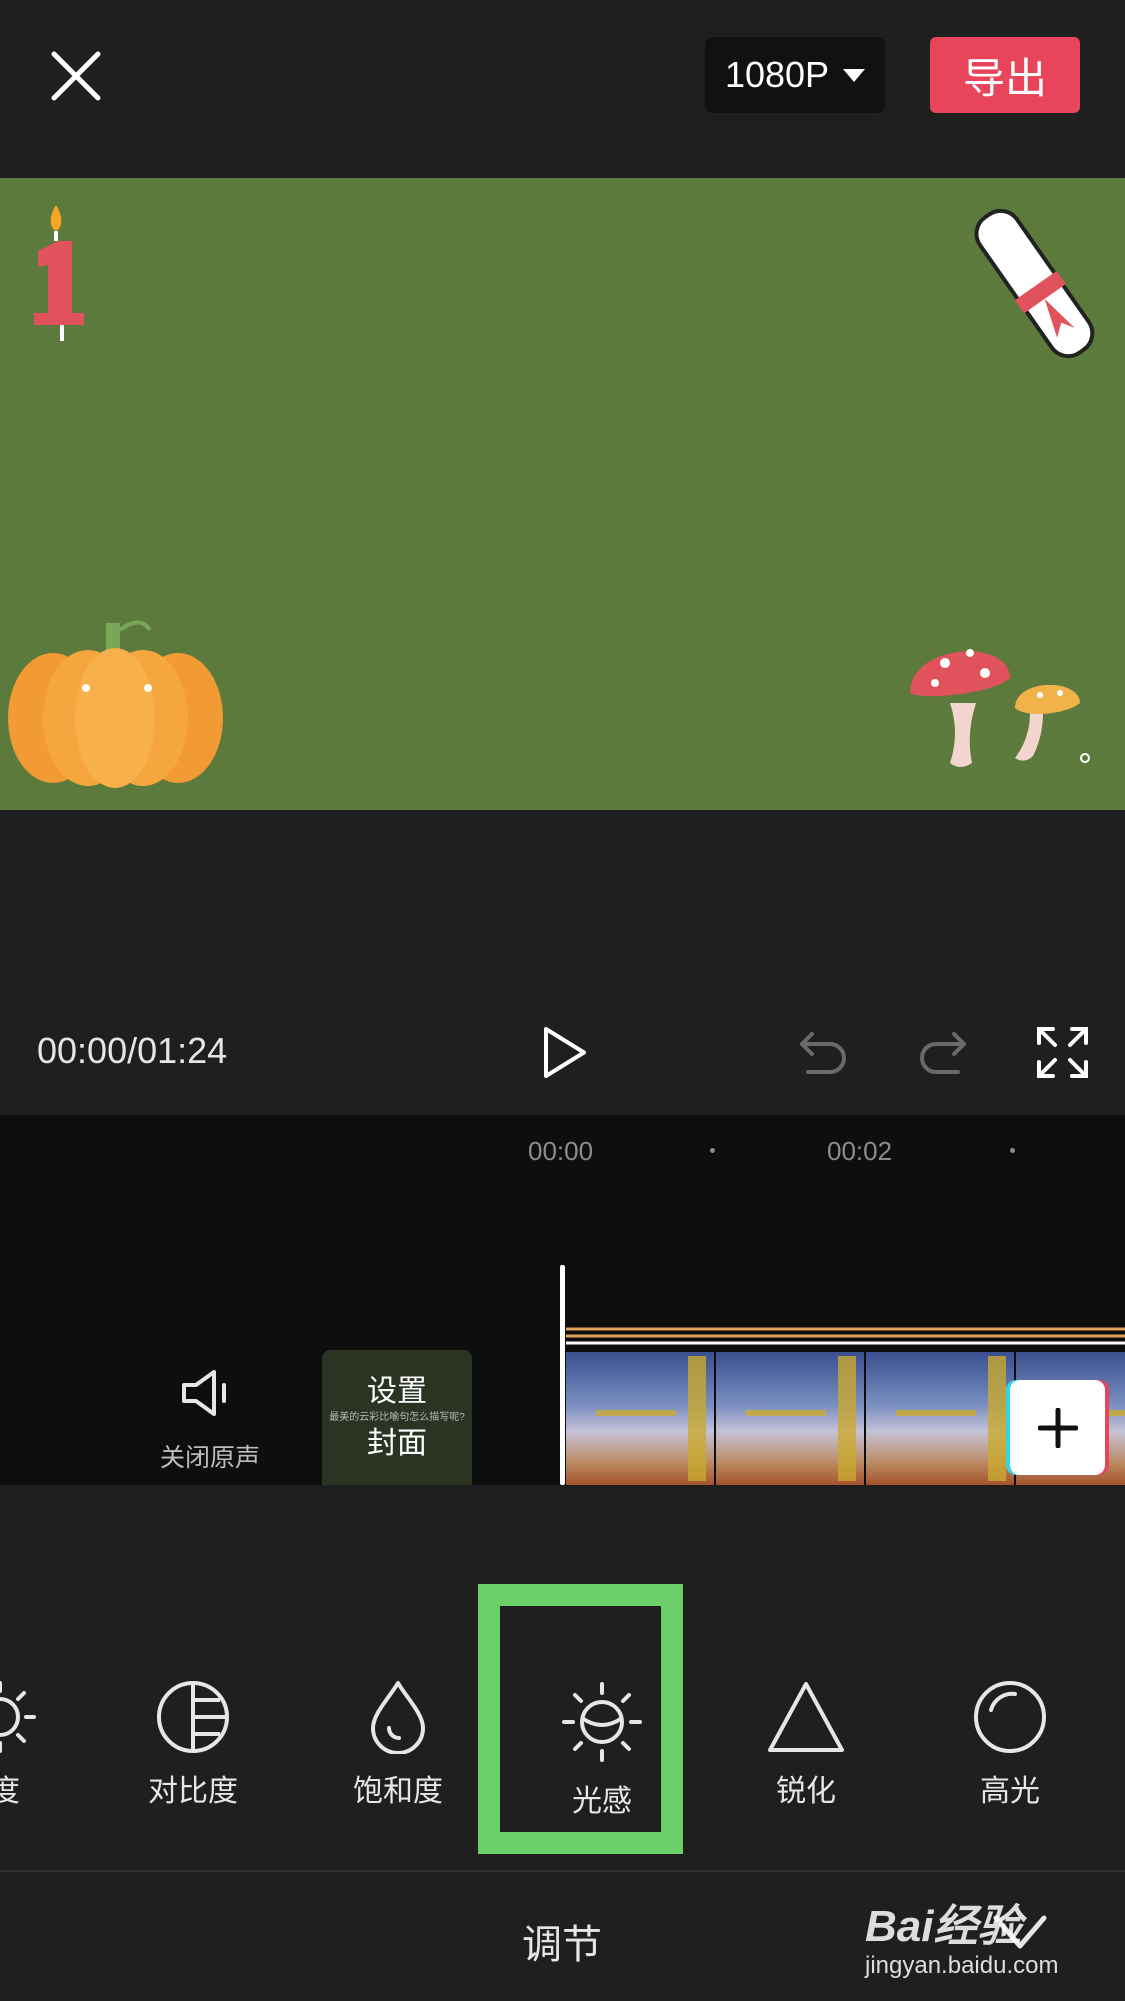 This screenshot has width=1125, height=2001. Describe the element at coordinates (40, 1745) in the screenshot. I see `tool-brightness: 度` at that location.